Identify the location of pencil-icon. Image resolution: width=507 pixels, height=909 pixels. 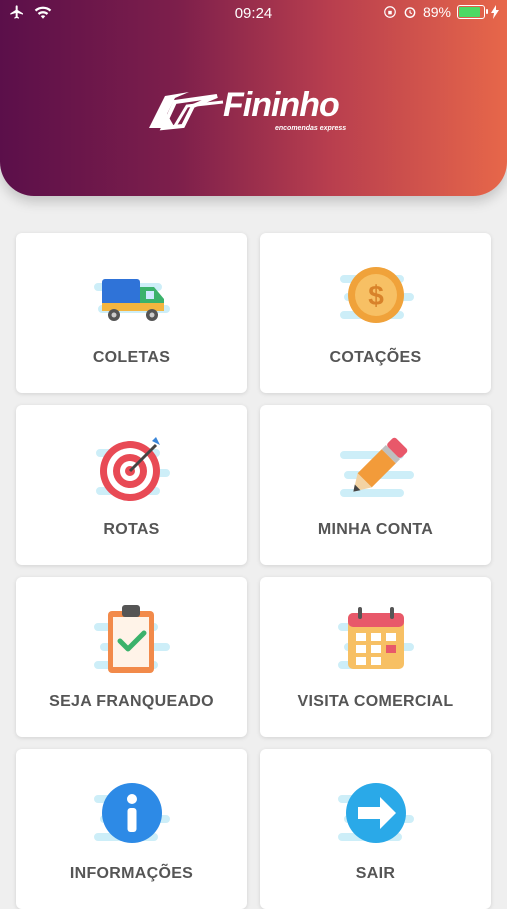
(376, 467).